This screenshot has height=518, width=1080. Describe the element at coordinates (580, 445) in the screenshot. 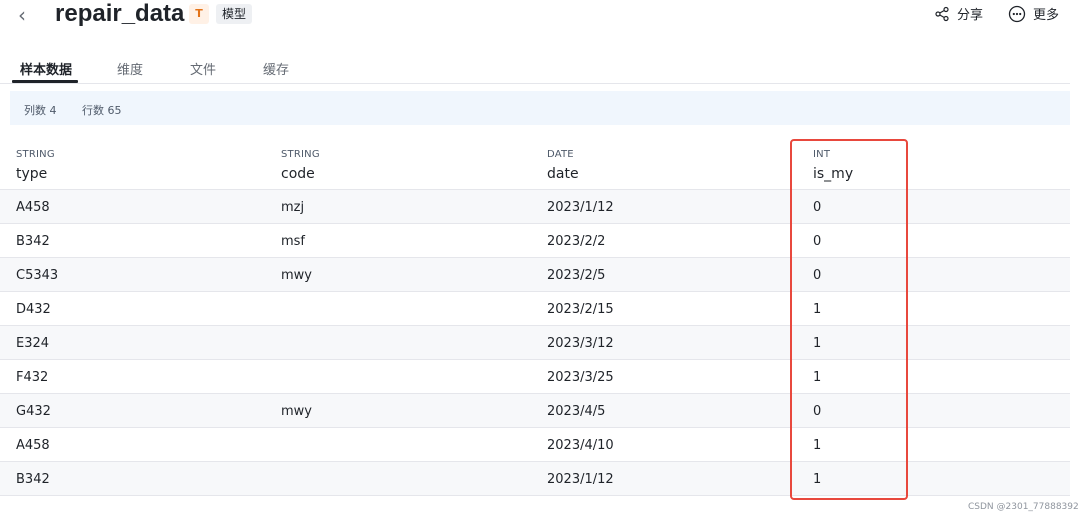

I see `table-cell: 2023/4/10` at that location.